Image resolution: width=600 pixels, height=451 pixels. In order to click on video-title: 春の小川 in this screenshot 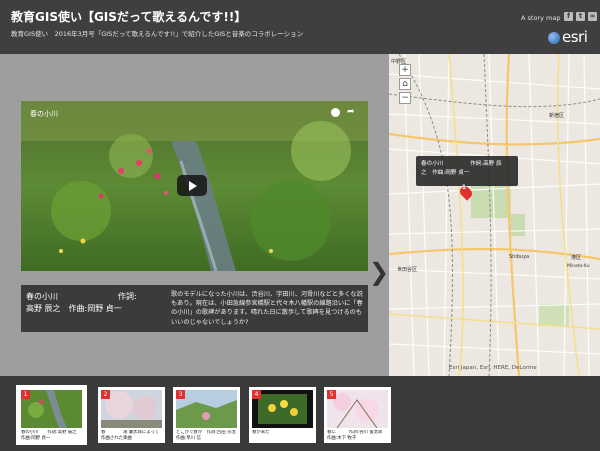, I will do `click(44, 114)`.